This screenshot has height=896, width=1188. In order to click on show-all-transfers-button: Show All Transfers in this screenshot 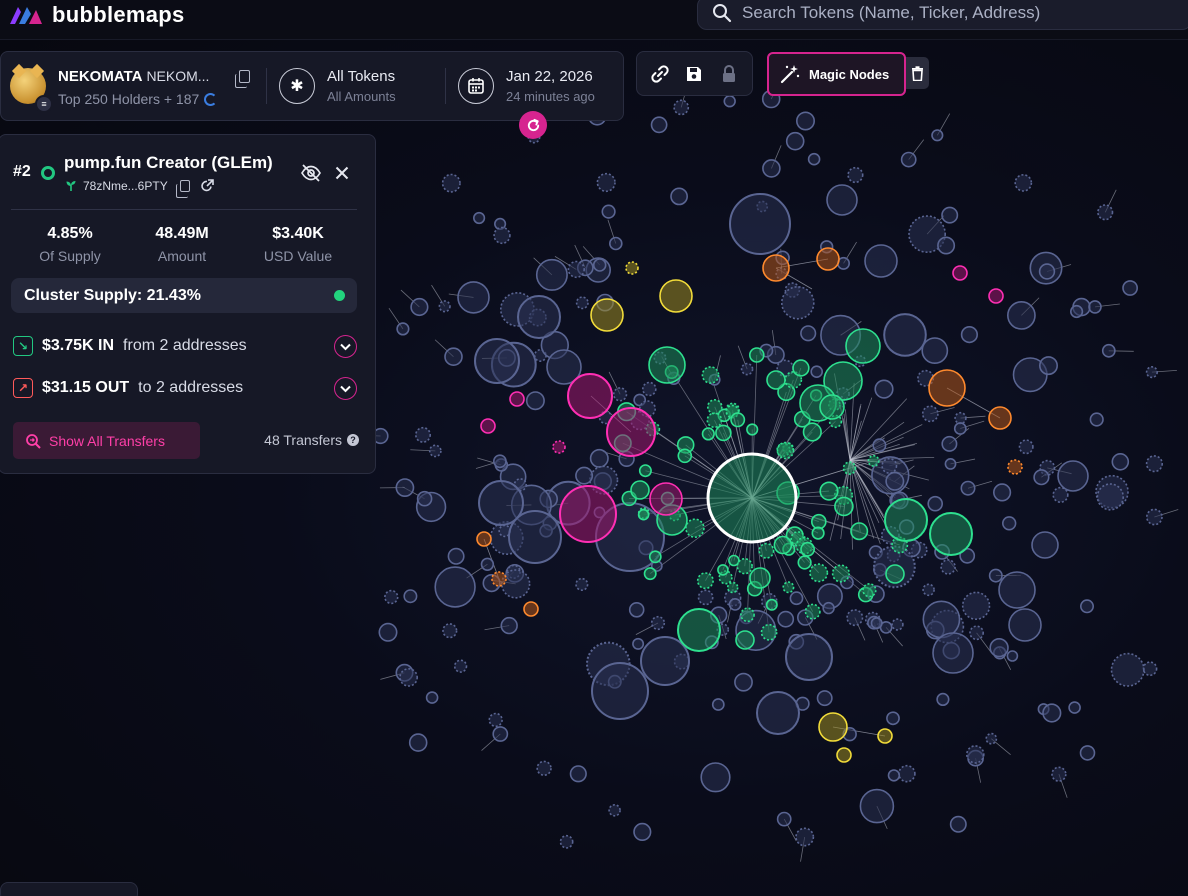, I will do `click(106, 440)`.